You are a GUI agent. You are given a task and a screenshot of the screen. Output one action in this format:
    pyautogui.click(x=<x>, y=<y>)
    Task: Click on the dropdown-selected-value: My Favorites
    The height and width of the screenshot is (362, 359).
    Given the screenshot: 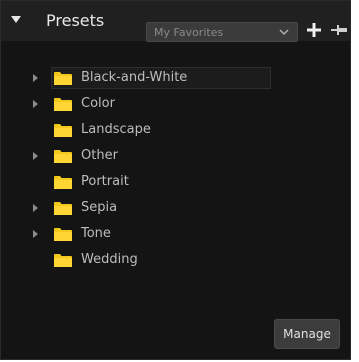 What is the action you would take?
    pyautogui.click(x=189, y=32)
    